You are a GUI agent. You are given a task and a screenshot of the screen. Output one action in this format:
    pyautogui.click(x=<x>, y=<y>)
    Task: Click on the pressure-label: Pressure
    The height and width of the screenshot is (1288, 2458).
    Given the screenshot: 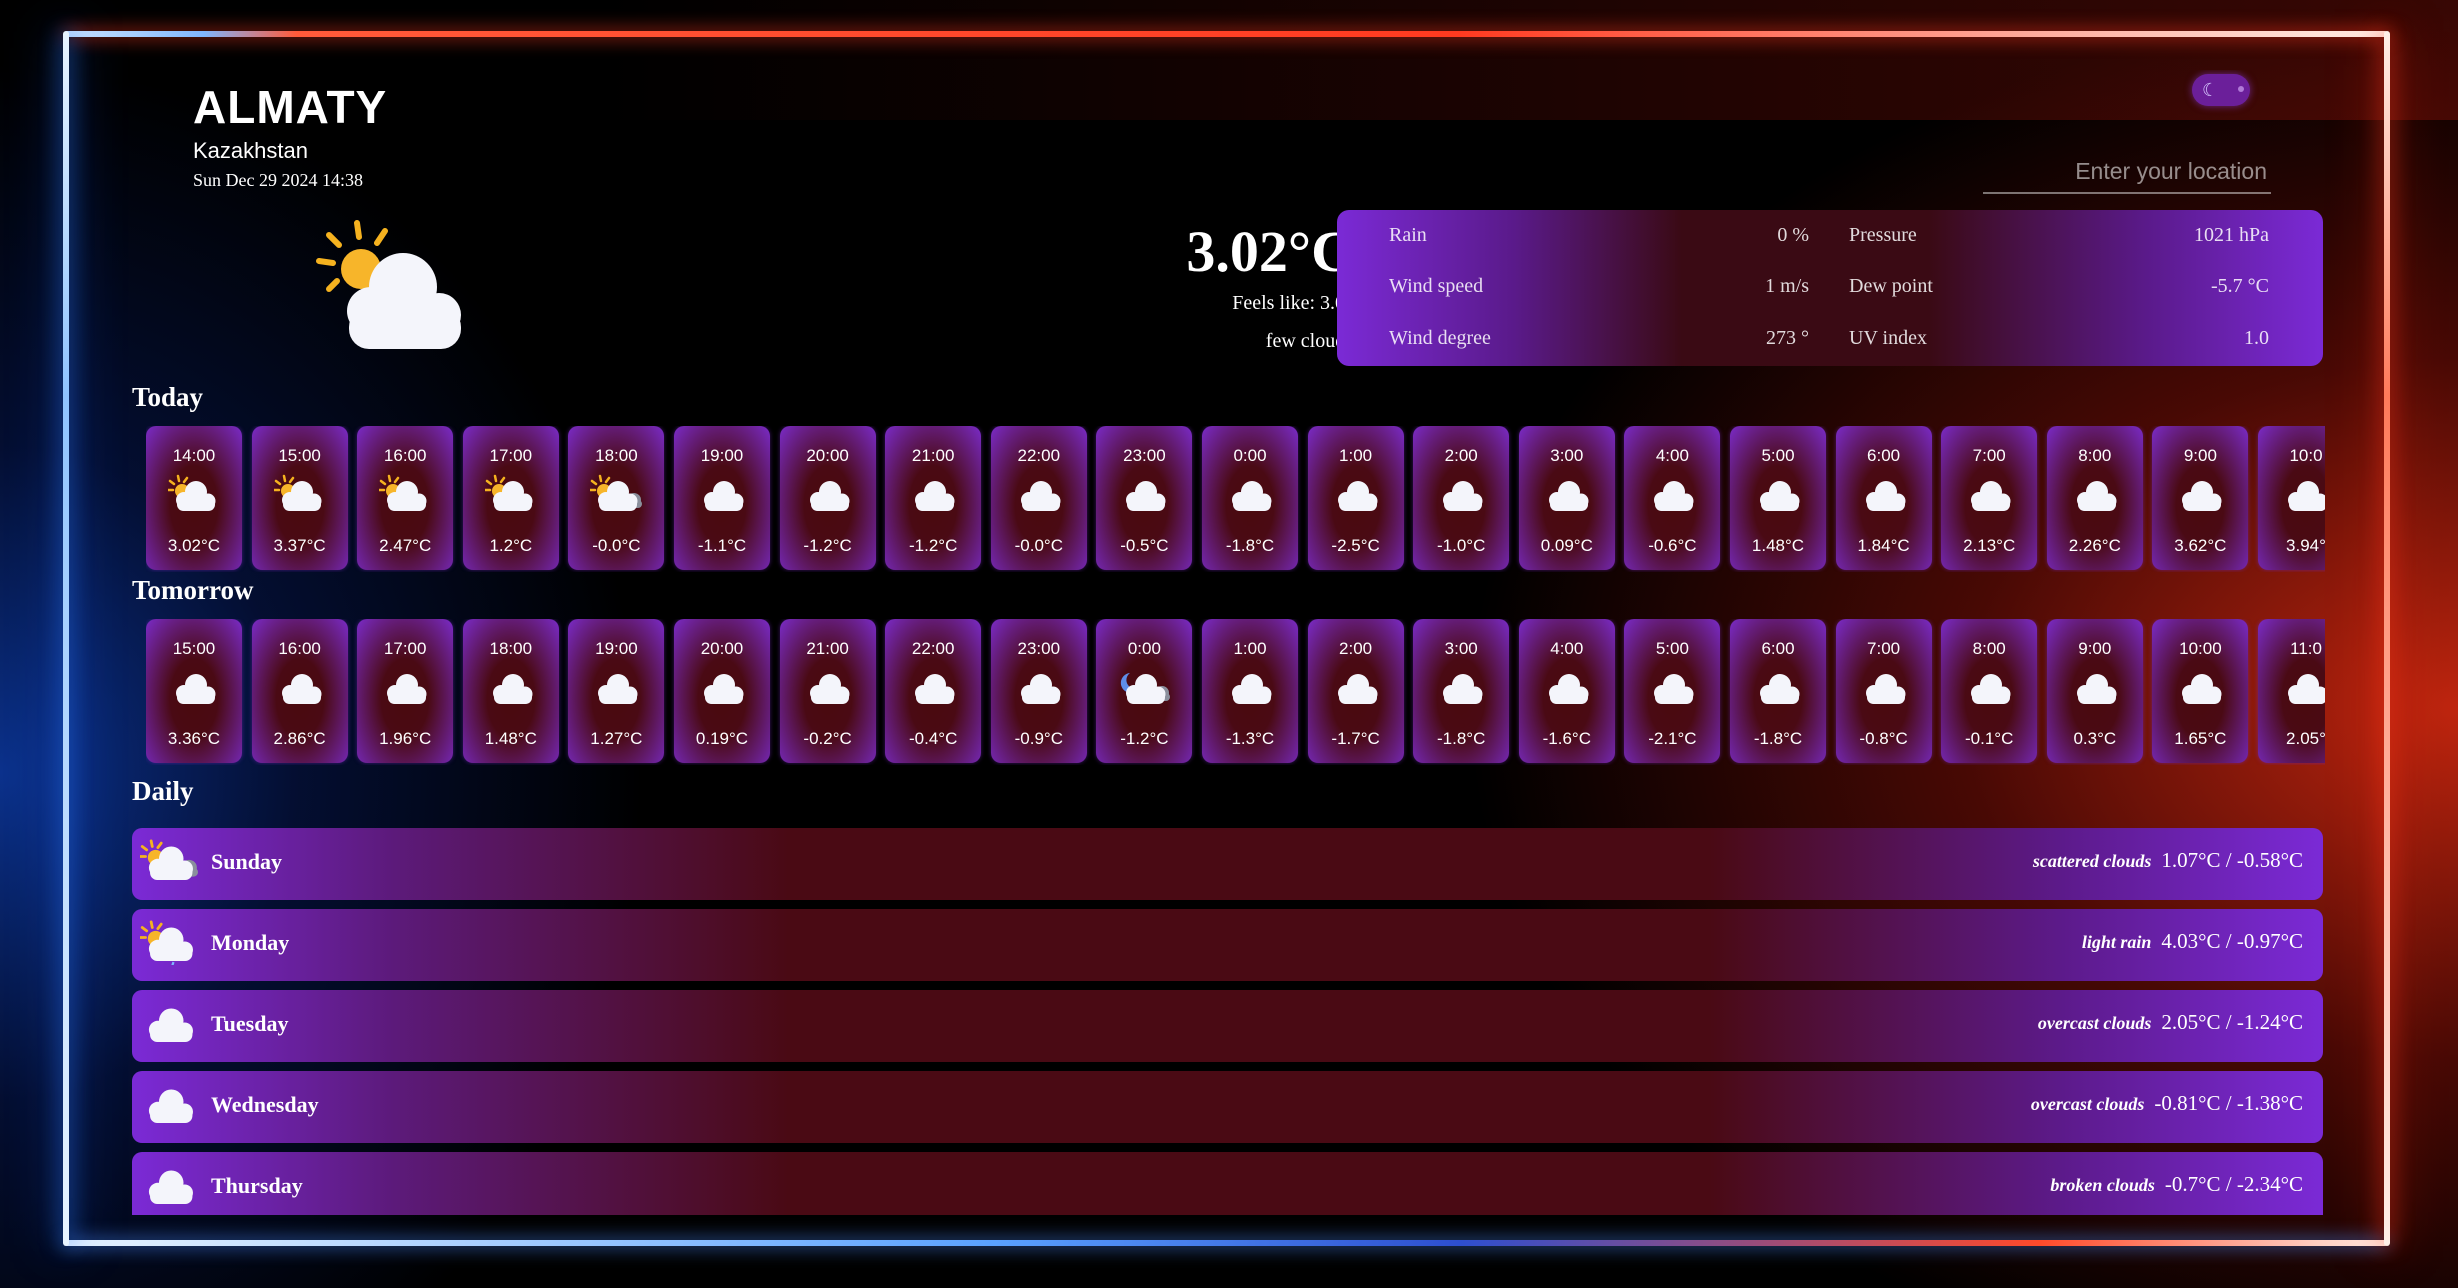 What is the action you would take?
    pyautogui.click(x=1883, y=235)
    